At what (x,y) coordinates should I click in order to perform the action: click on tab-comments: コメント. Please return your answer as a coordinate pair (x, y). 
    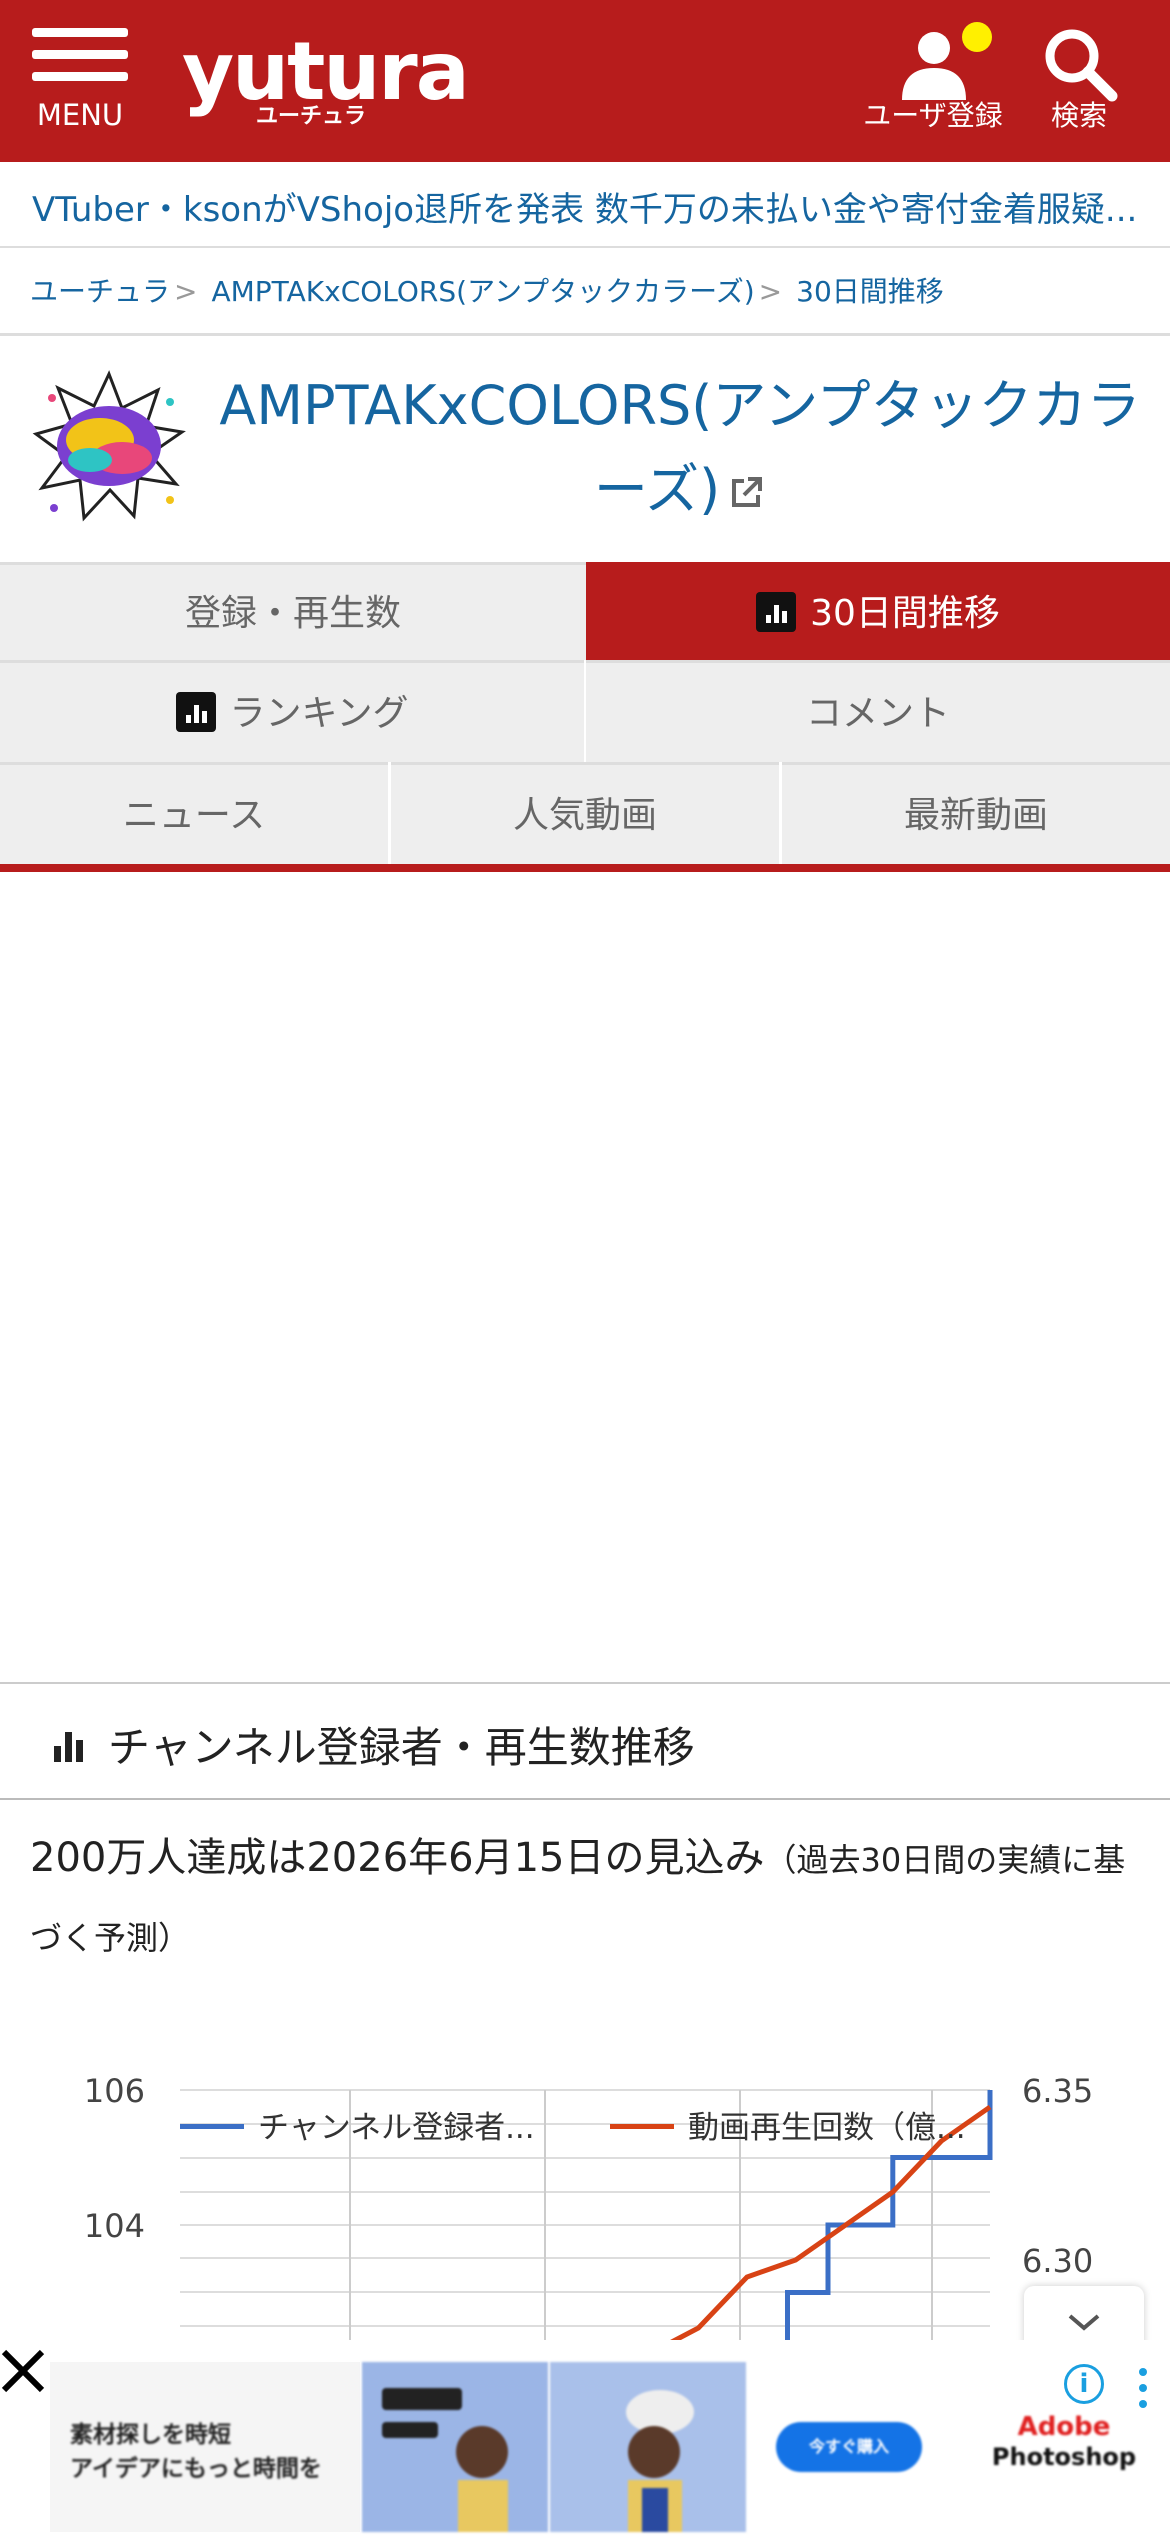
    Looking at the image, I should click on (878, 711).